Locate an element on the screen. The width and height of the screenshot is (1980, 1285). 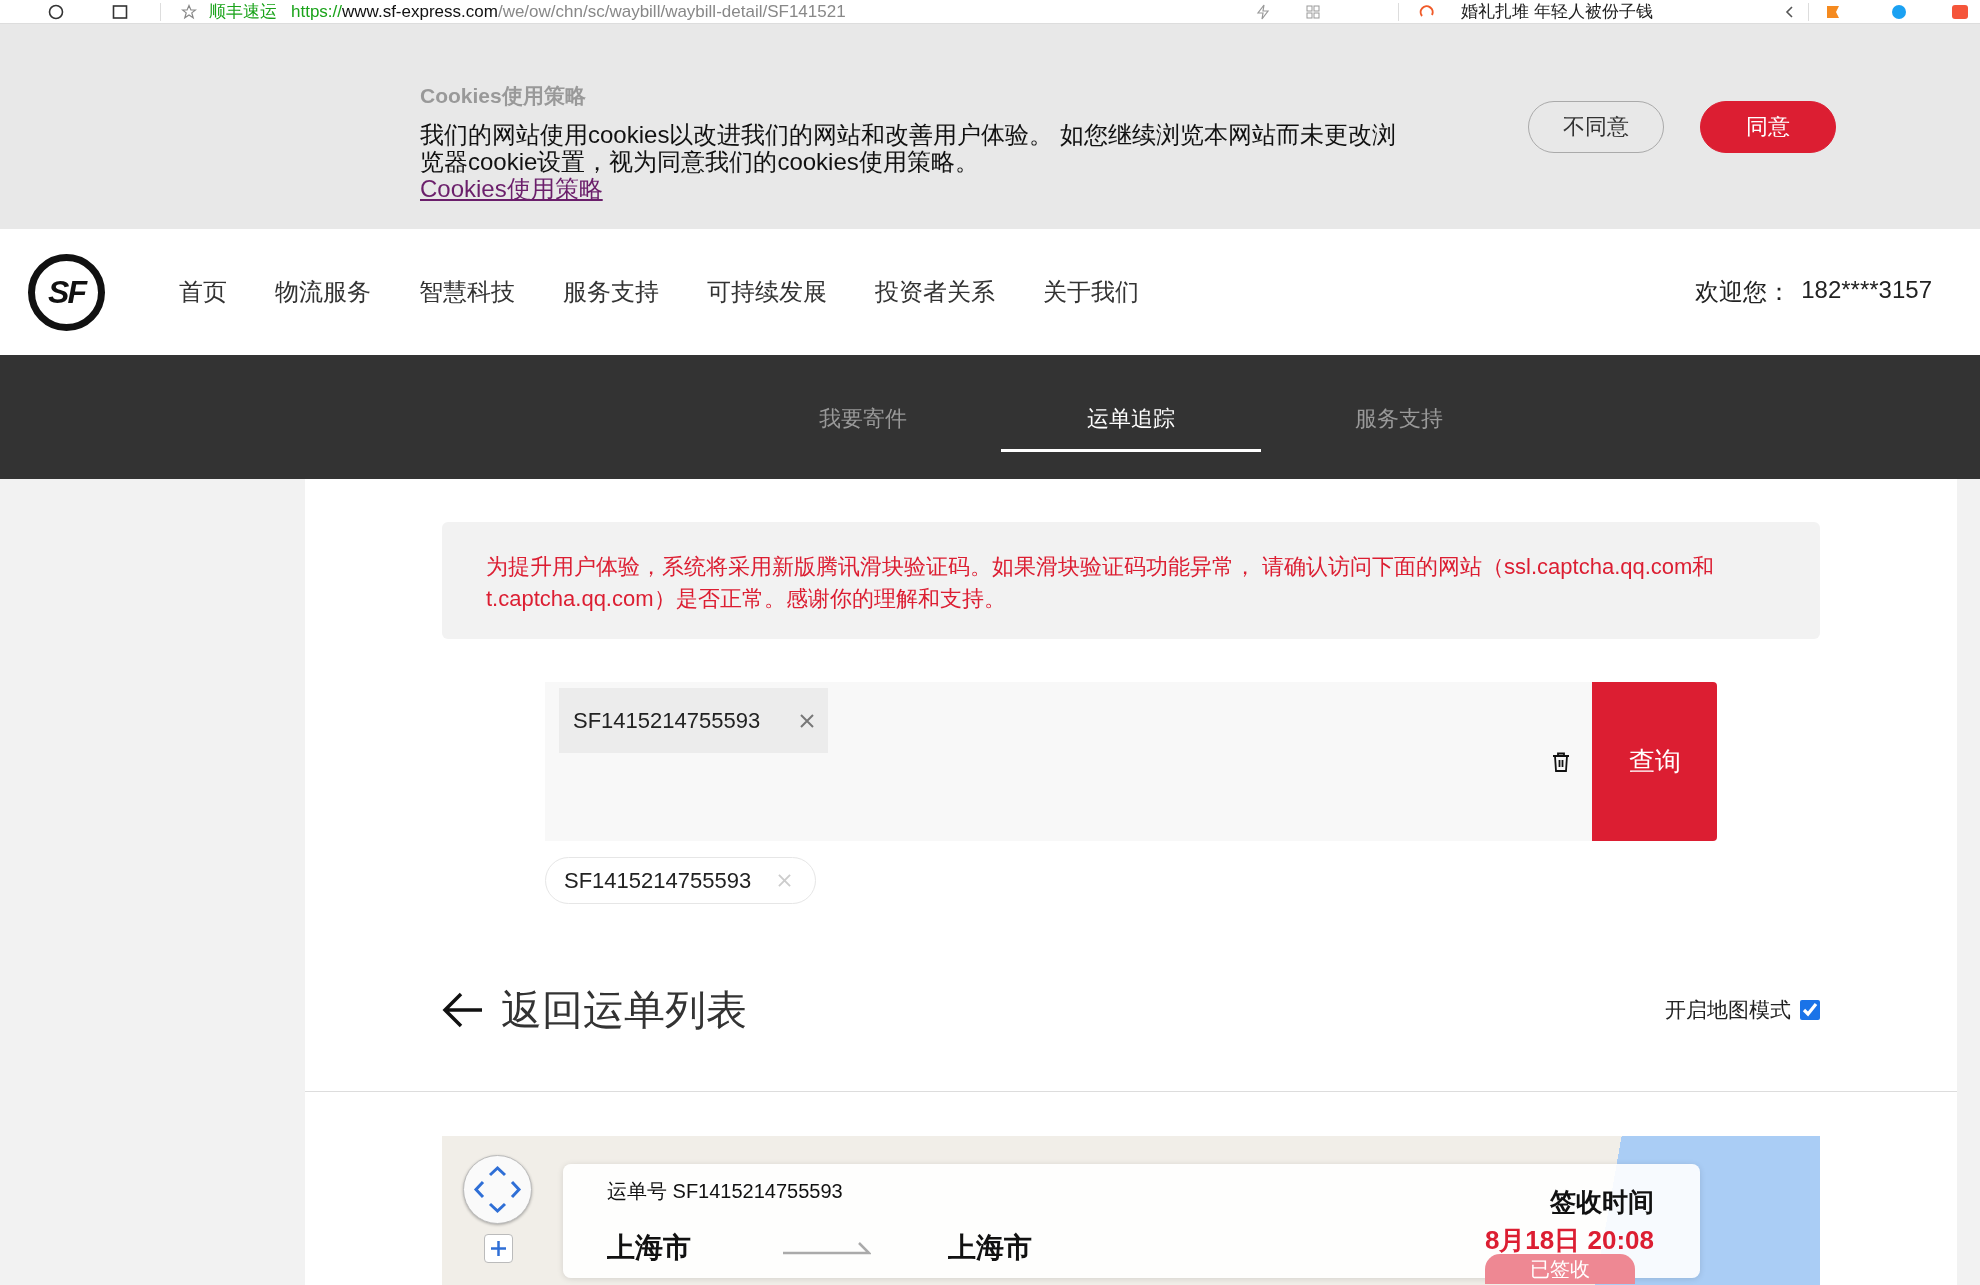
destination-city: 上海市 is located at coordinates (990, 1248).